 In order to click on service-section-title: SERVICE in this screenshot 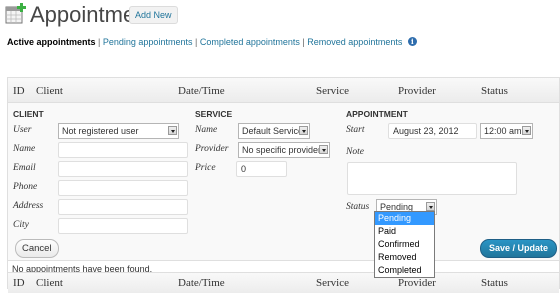, I will do `click(214, 114)`.